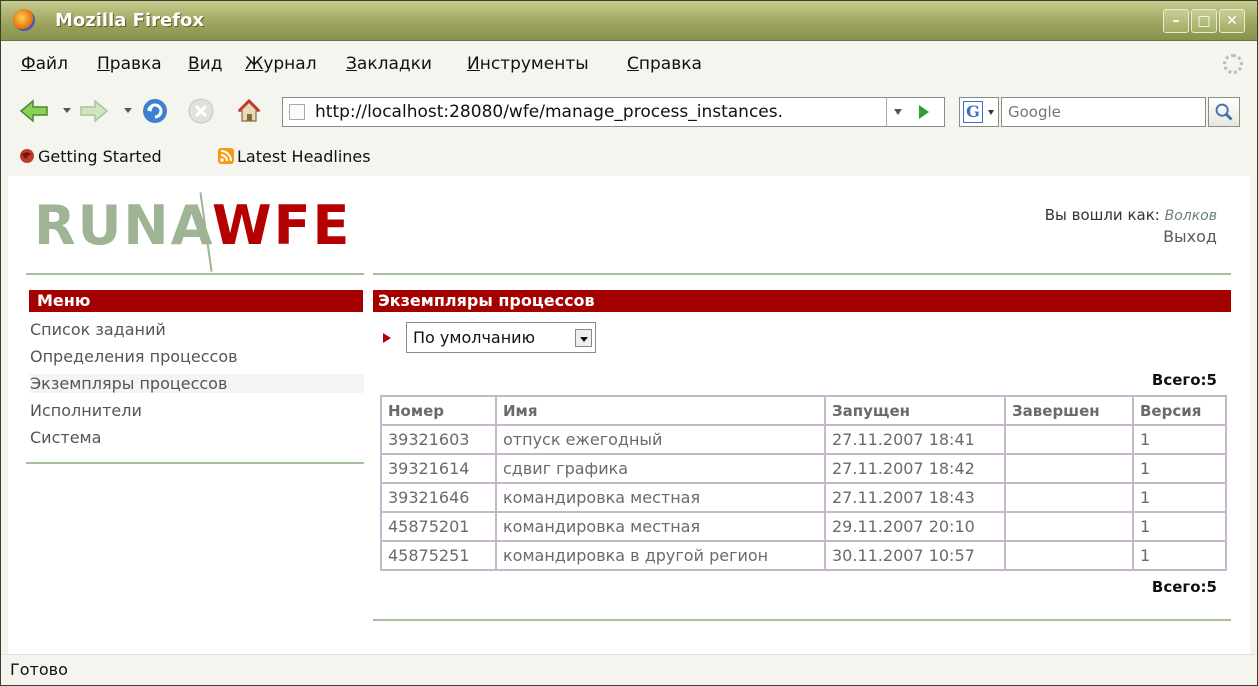 This screenshot has width=1258, height=686. Describe the element at coordinates (254, 64) in the screenshot. I see `menu-history-accel: Ж` at that location.